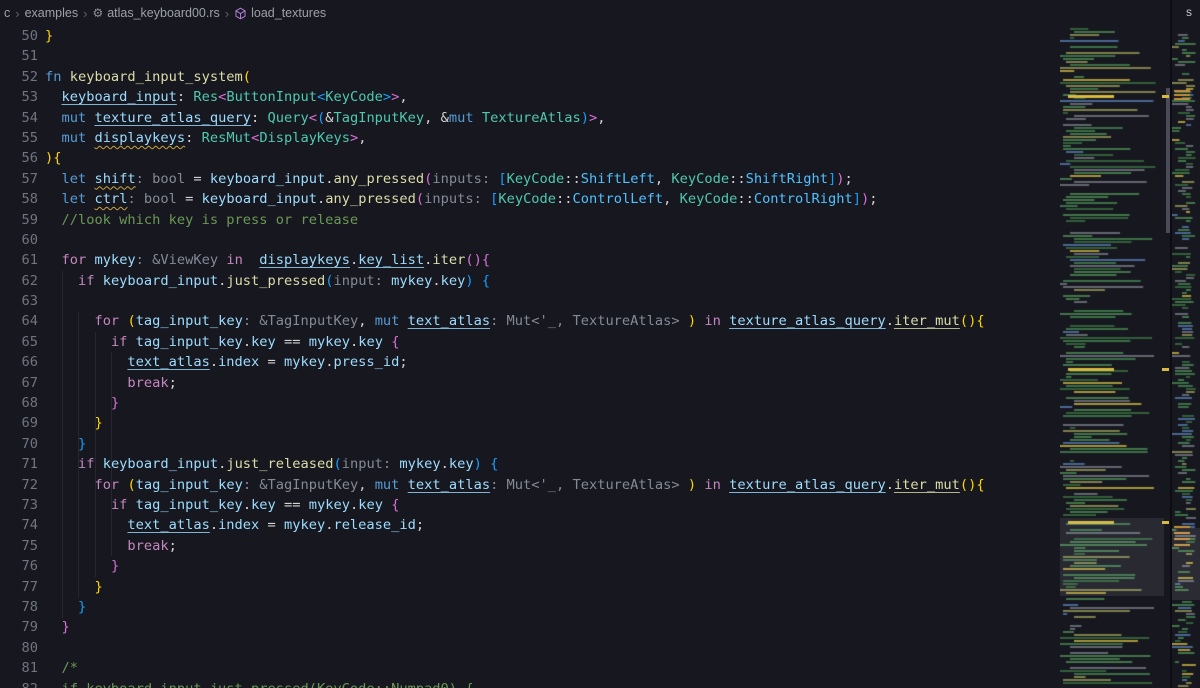  I want to click on code-line: 69 }, so click(515, 423).